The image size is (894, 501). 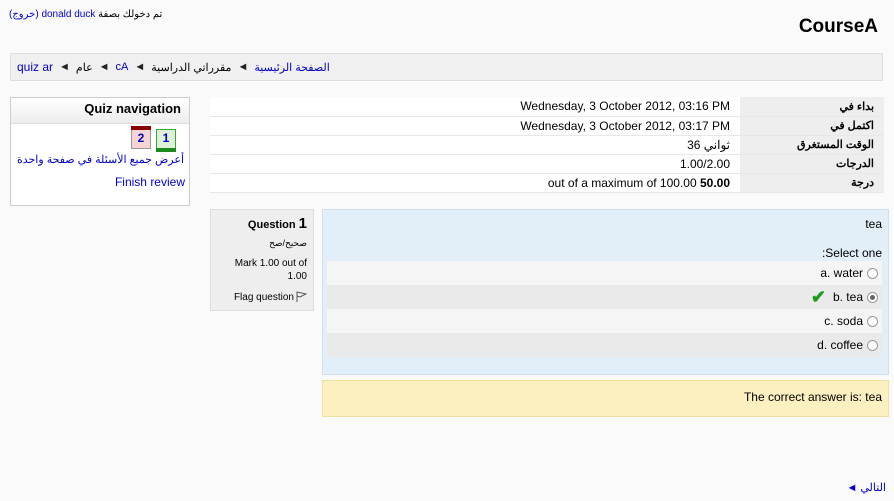 What do you see at coordinates (604, 321) in the screenshot?
I see `answer-option: c. soda` at bounding box center [604, 321].